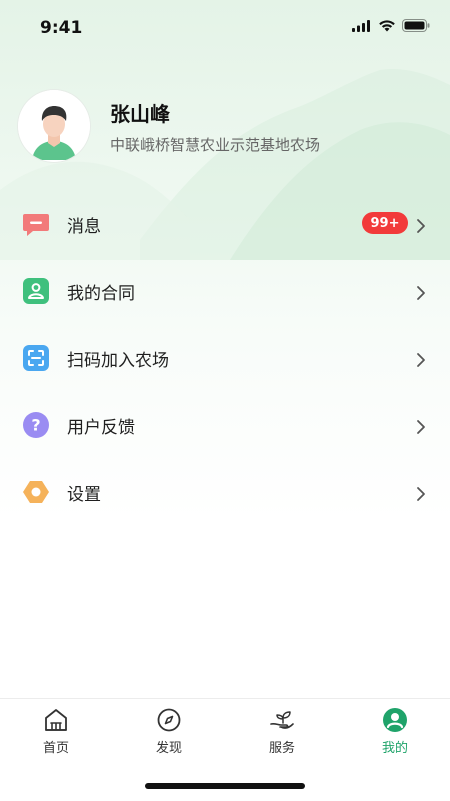 The width and height of the screenshot is (450, 801). Describe the element at coordinates (225, 424) in the screenshot. I see `menu-item-feedback: ? 用户反馈` at that location.